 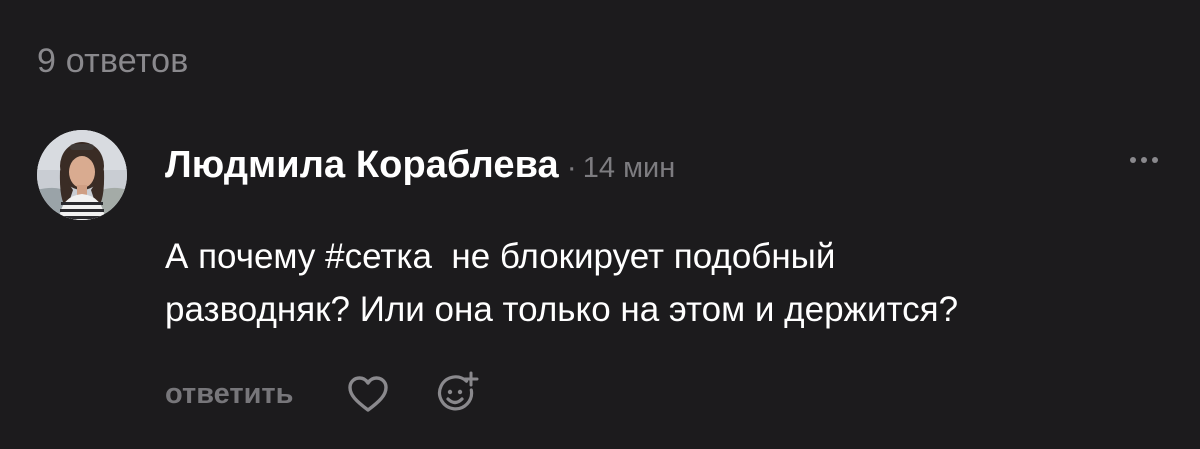 I want to click on heart-icon, so click(x=368, y=394).